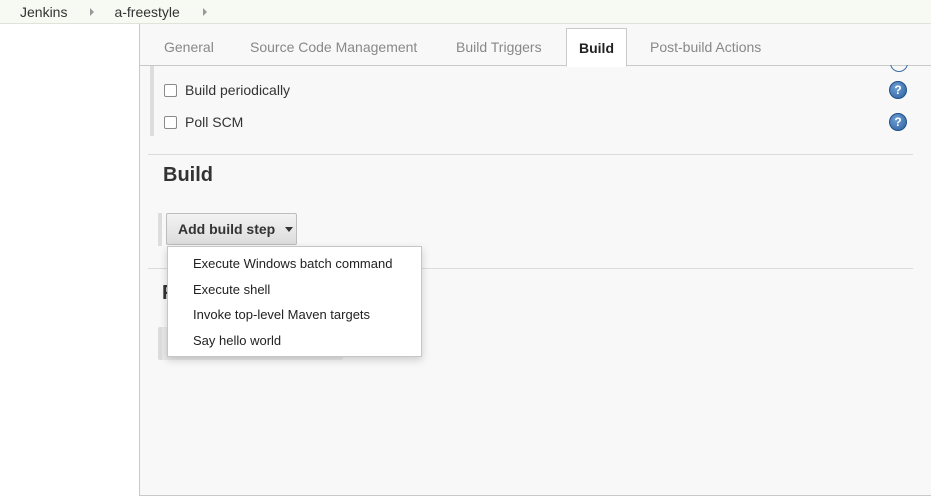 The height and width of the screenshot is (497, 931). Describe the element at coordinates (294, 315) in the screenshot. I see `menu-item-invoke-maven-targets: Invoke top-level Maven targets` at that location.